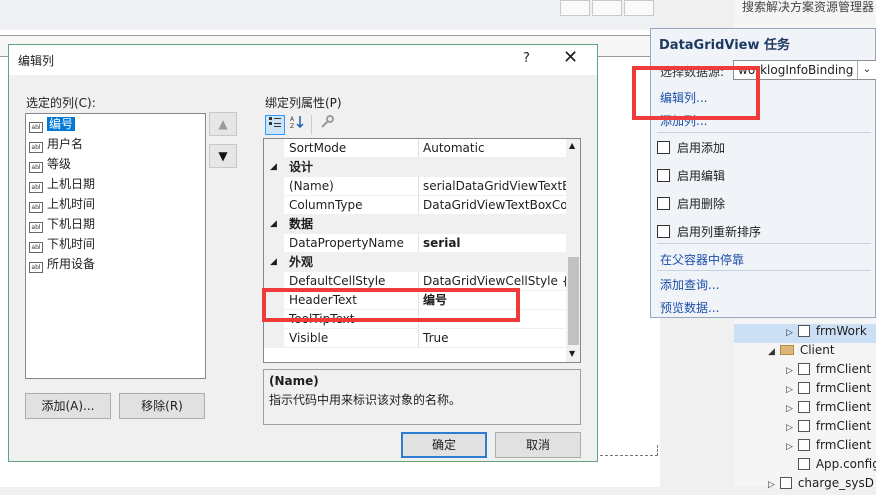  Describe the element at coordinates (56, 144) in the screenshot. I see `column-list-item: abl 用户名` at that location.